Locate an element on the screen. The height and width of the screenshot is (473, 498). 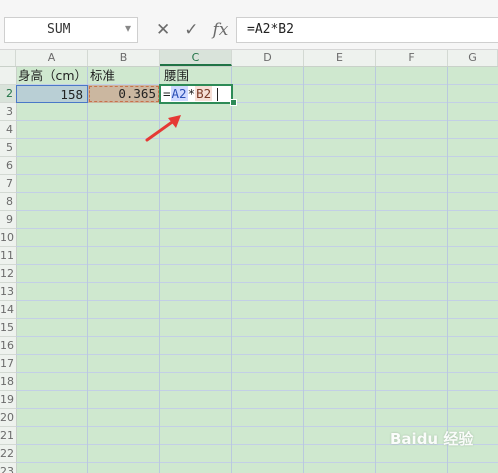
formula-ref-a2: A2 is located at coordinates (179, 93).